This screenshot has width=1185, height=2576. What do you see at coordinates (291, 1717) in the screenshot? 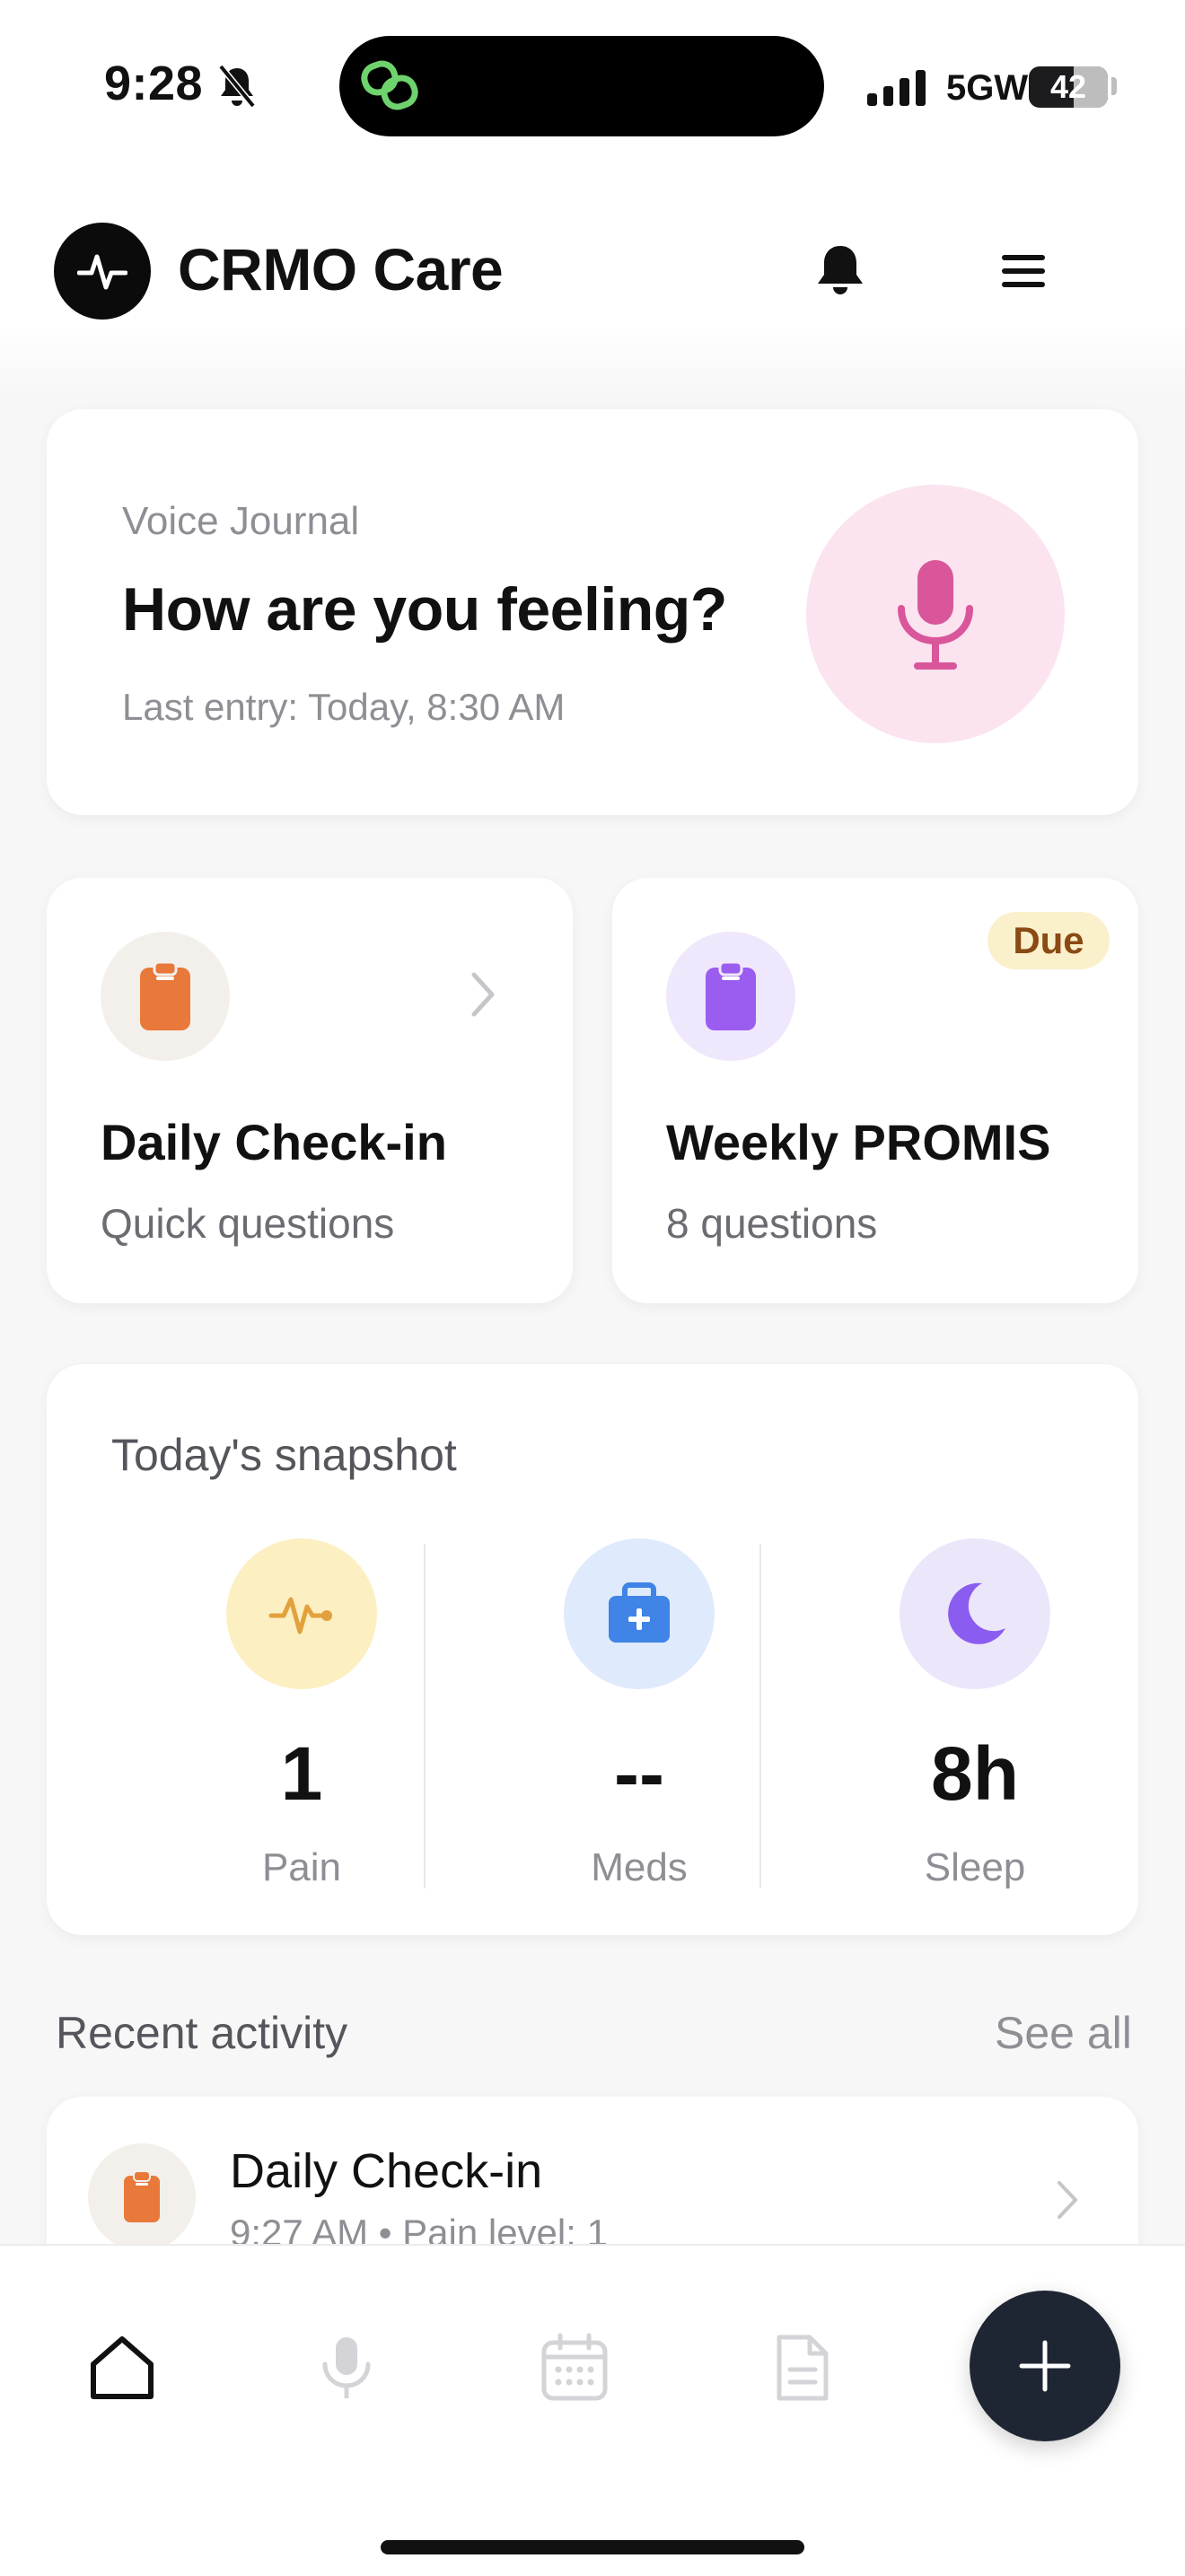
I see `stat-pain: 1 Pain` at bounding box center [291, 1717].